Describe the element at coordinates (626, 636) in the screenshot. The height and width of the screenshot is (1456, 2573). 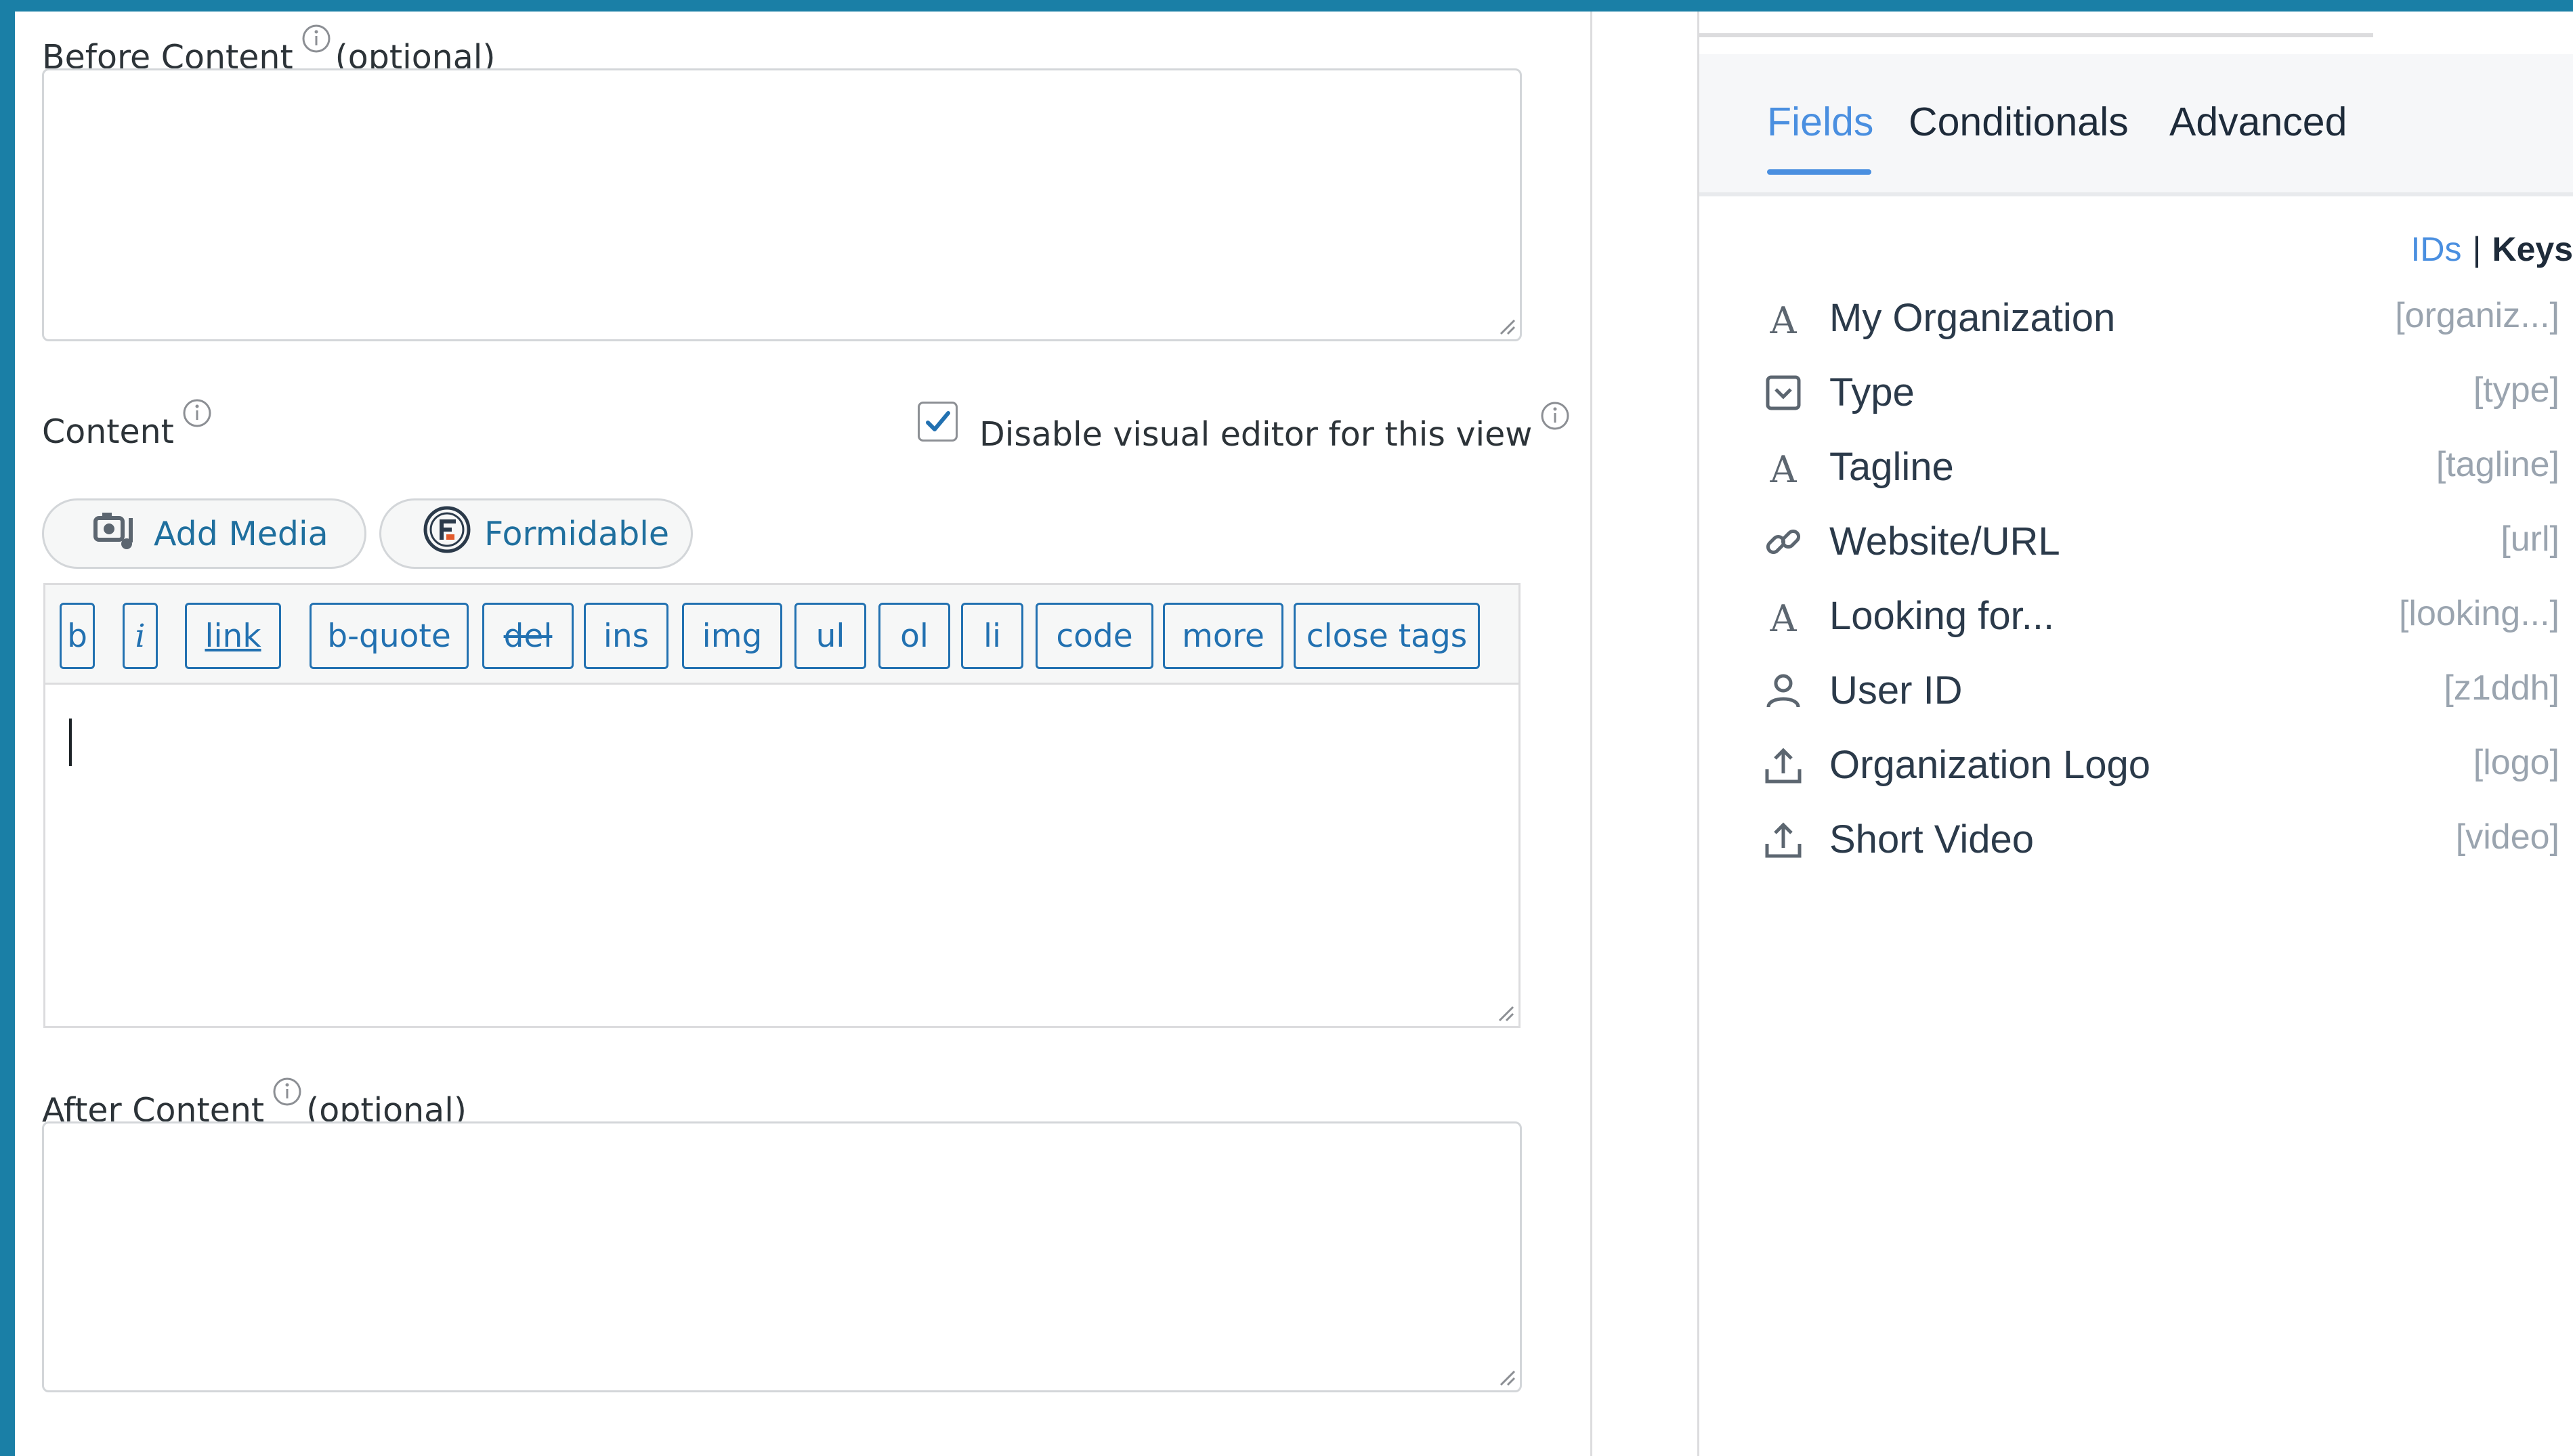
I see `quicktag-ins-button: ins` at that location.